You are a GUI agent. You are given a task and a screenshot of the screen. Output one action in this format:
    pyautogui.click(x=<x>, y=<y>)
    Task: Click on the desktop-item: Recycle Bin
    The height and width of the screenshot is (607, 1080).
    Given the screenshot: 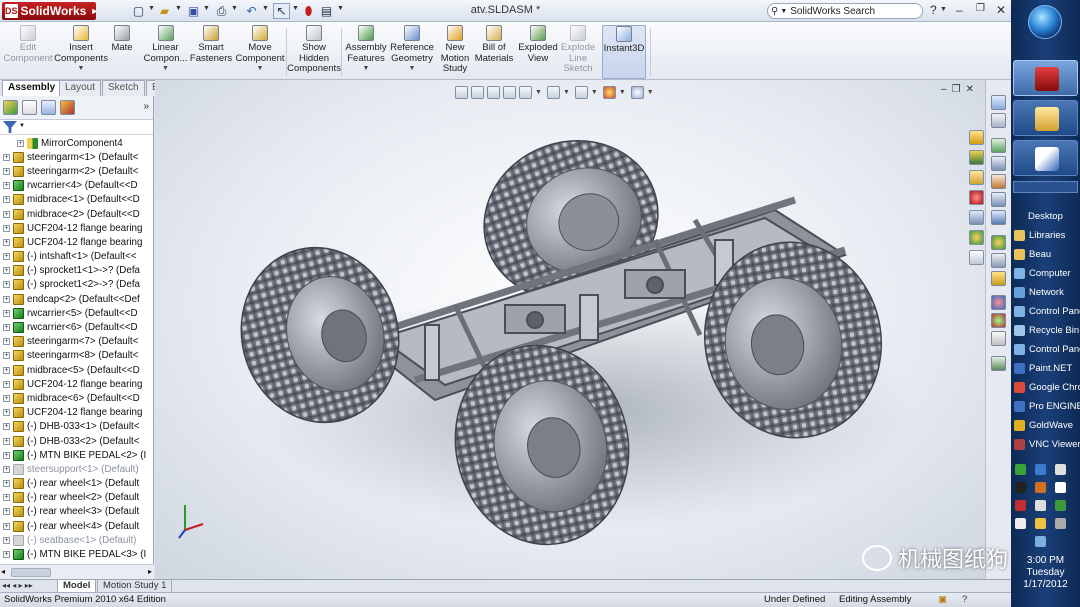 What is the action you would take?
    pyautogui.click(x=1045, y=330)
    